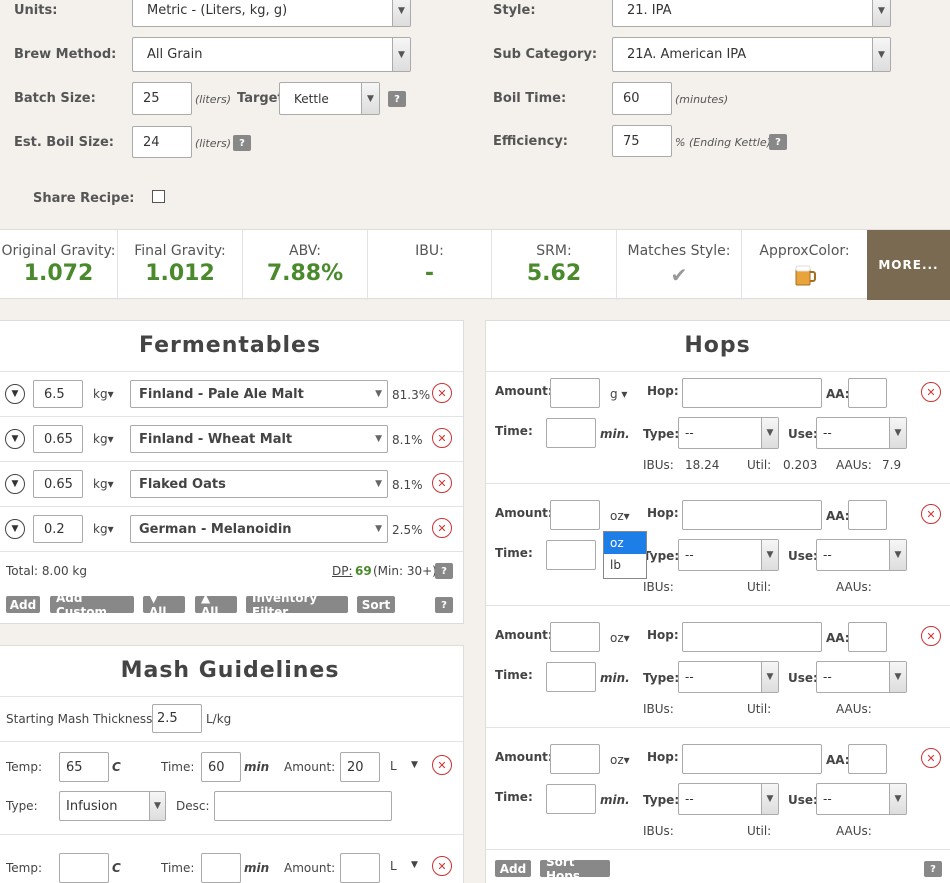 This screenshot has height=883, width=950. I want to click on mash-time-input: 60, so click(221, 767).